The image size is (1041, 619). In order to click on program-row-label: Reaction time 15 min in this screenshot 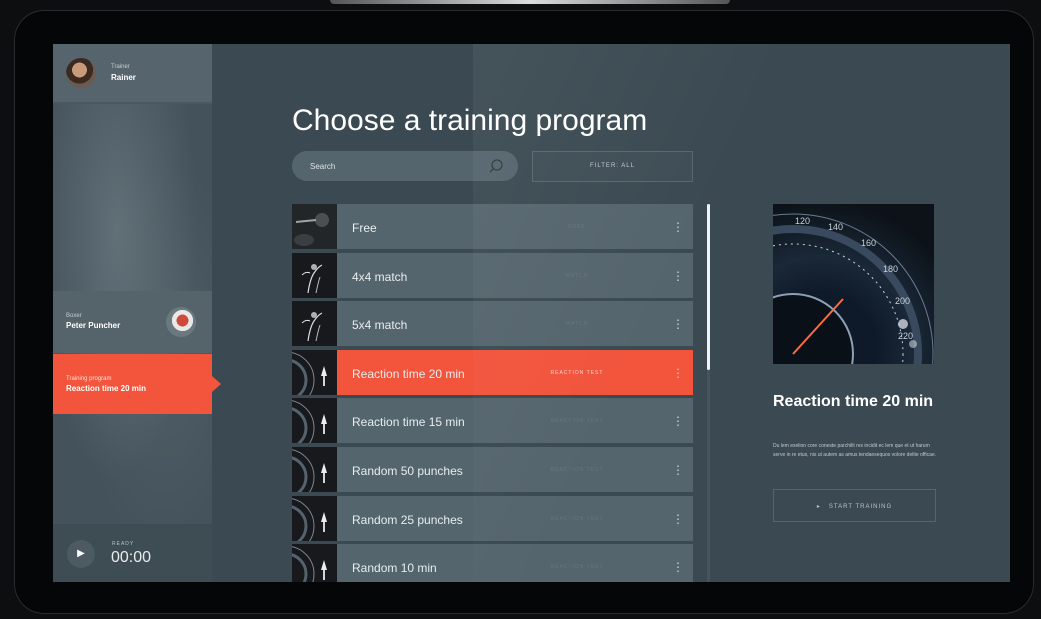, I will do `click(408, 422)`.